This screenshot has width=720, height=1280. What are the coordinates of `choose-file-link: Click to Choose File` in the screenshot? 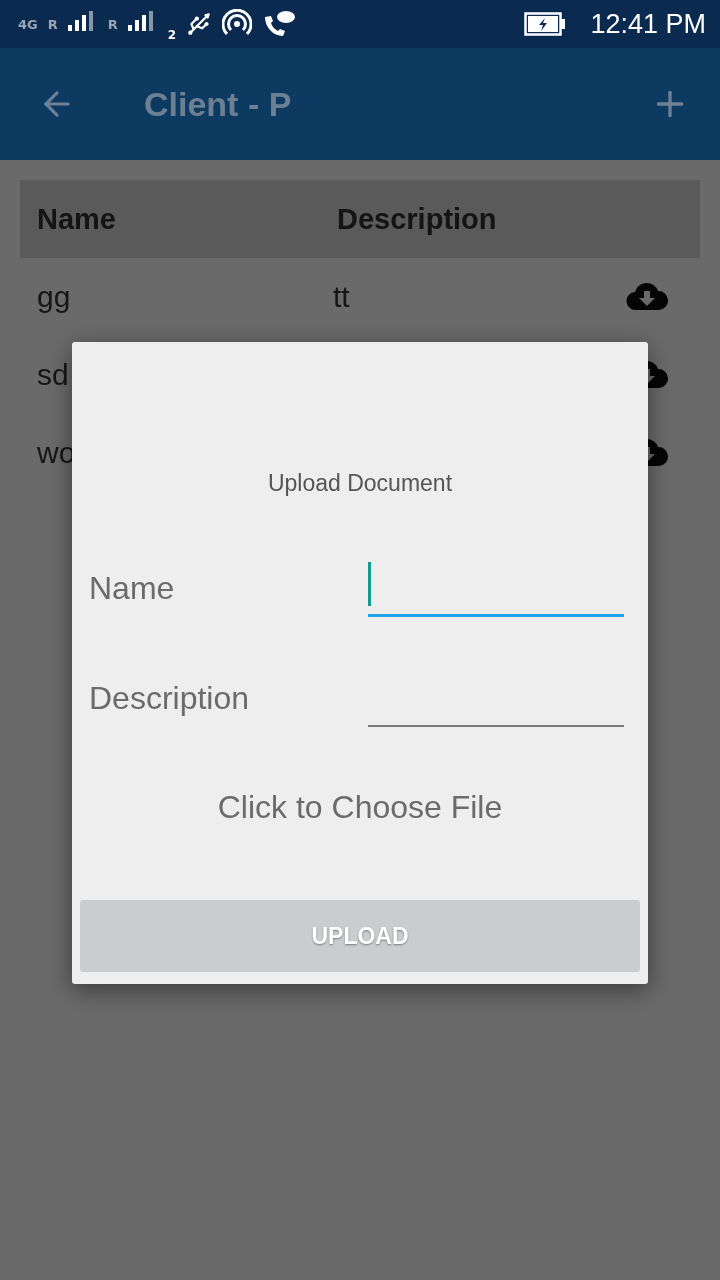 It's located at (360, 807).